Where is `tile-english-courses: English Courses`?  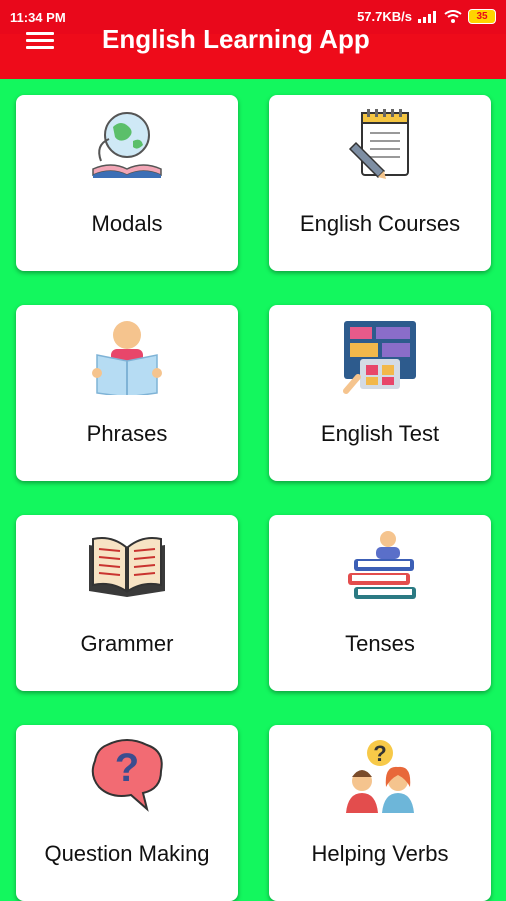
tile-english-courses: English Courses is located at coordinates (380, 183).